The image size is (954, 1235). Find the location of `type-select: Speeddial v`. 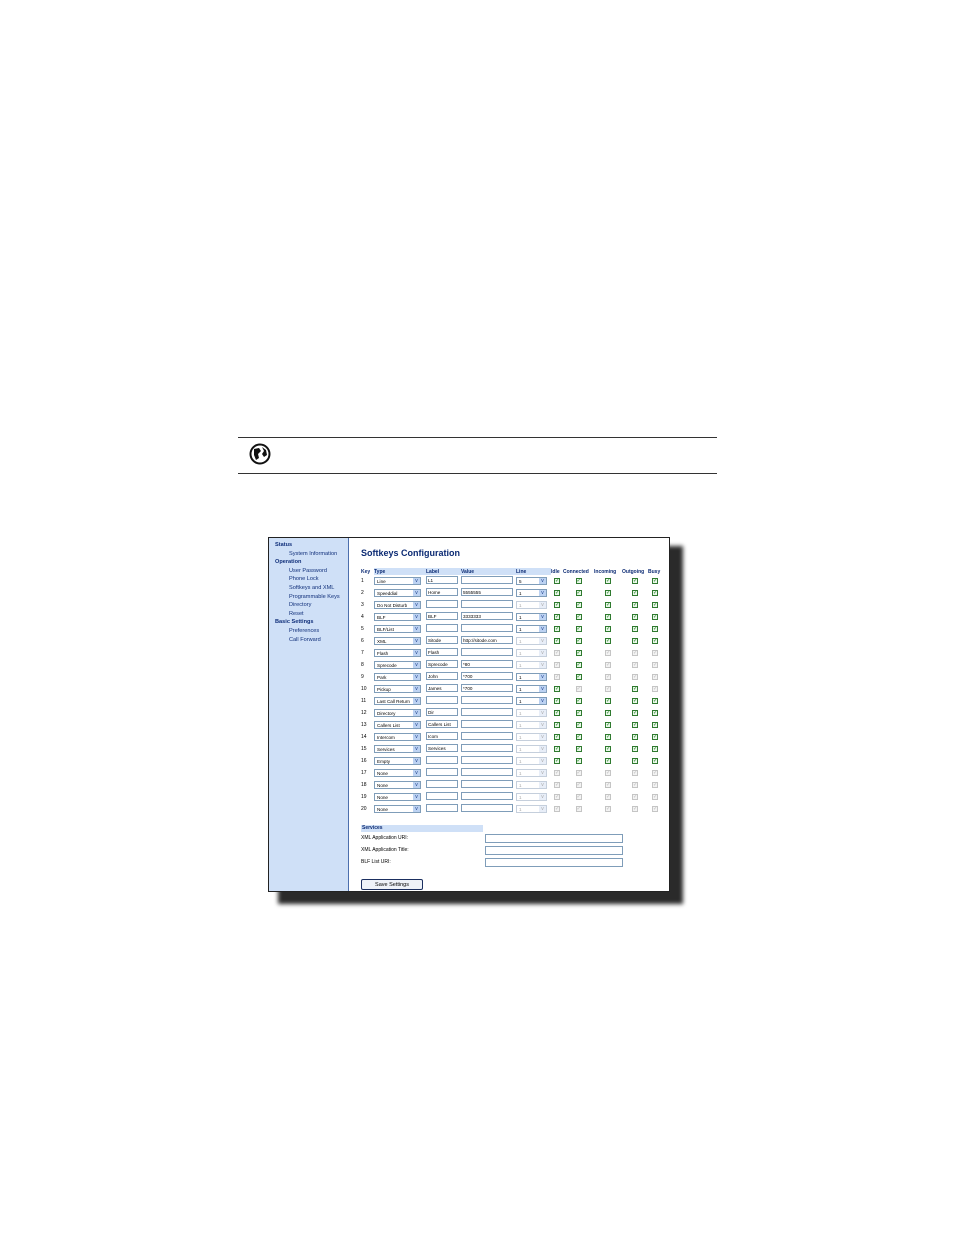

type-select: Speeddial v is located at coordinates (397, 593).